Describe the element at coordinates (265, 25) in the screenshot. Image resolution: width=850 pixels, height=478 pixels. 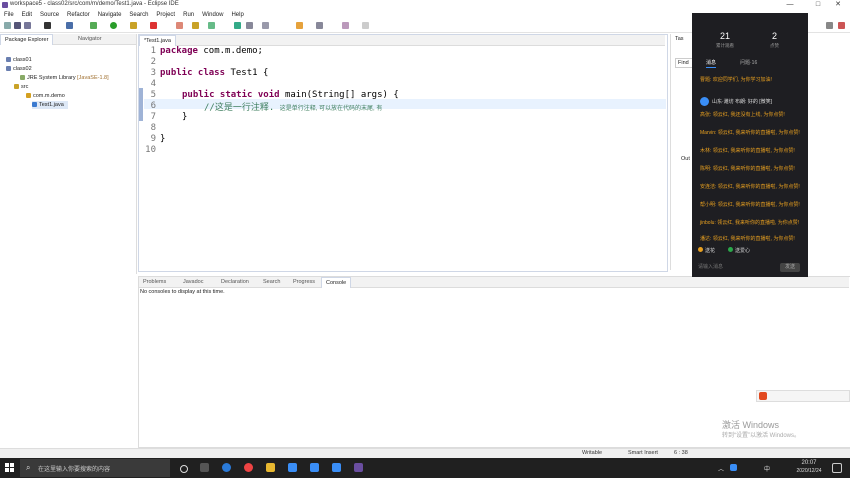
I see `toggle-mark-icon` at that location.